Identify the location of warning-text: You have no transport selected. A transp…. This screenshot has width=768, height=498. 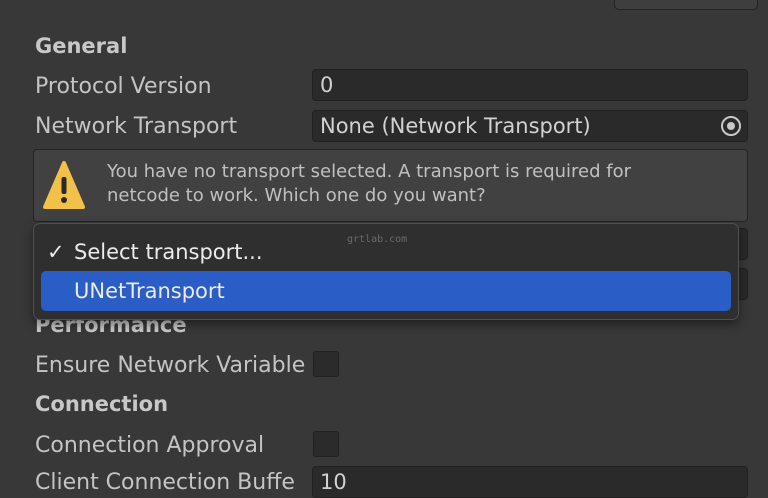
(417, 184).